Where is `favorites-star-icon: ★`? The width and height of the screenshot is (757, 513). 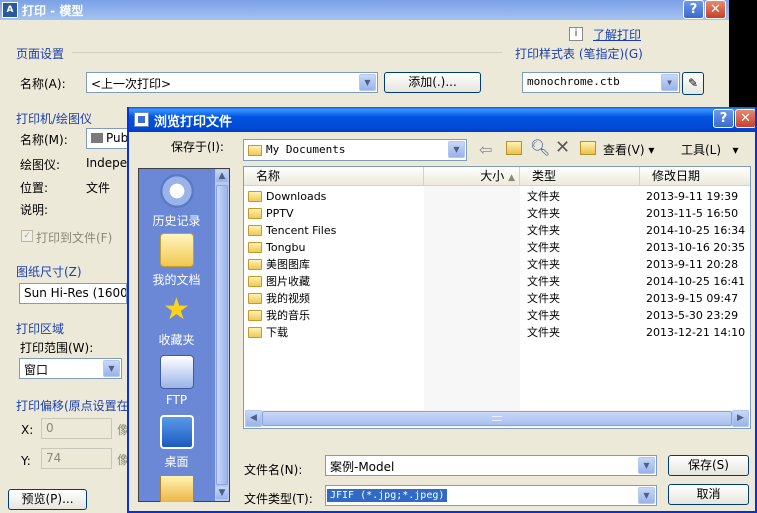
favorites-star-icon: ★ is located at coordinates (176, 309).